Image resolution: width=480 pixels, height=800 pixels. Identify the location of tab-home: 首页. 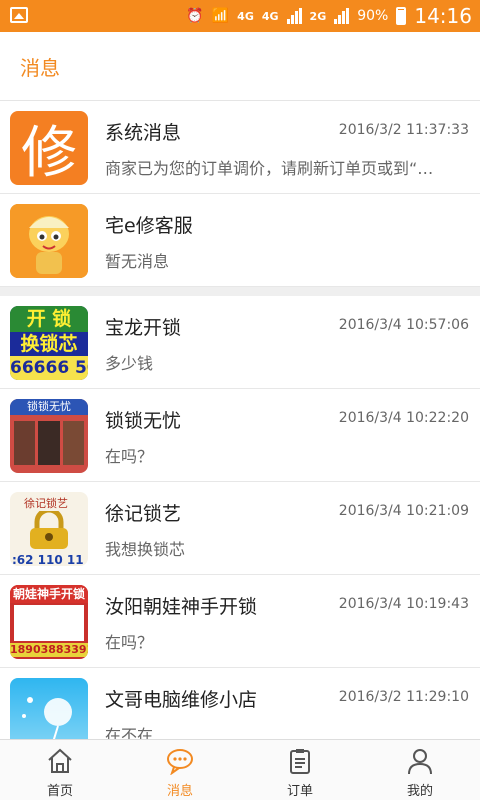
(60, 770).